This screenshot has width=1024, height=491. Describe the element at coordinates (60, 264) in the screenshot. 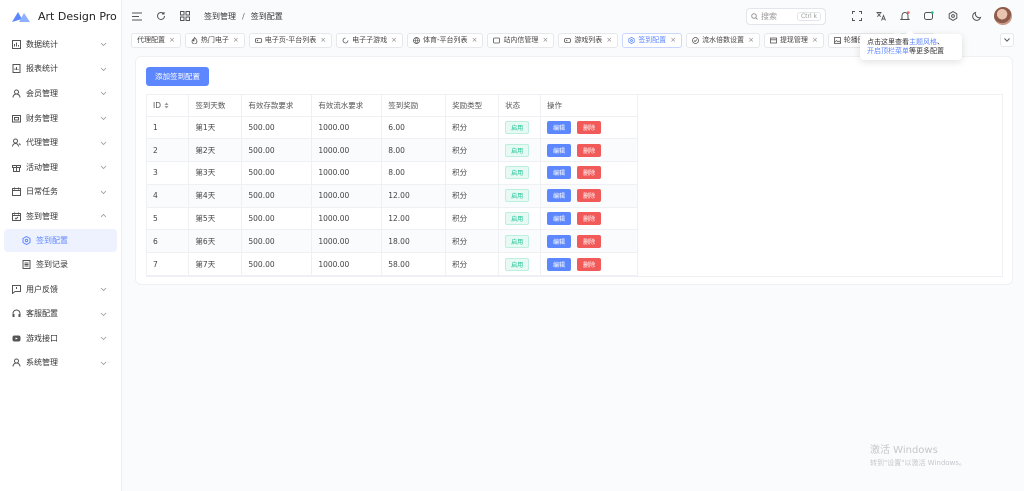

I see `sidebar-subitem: 签到记录` at that location.